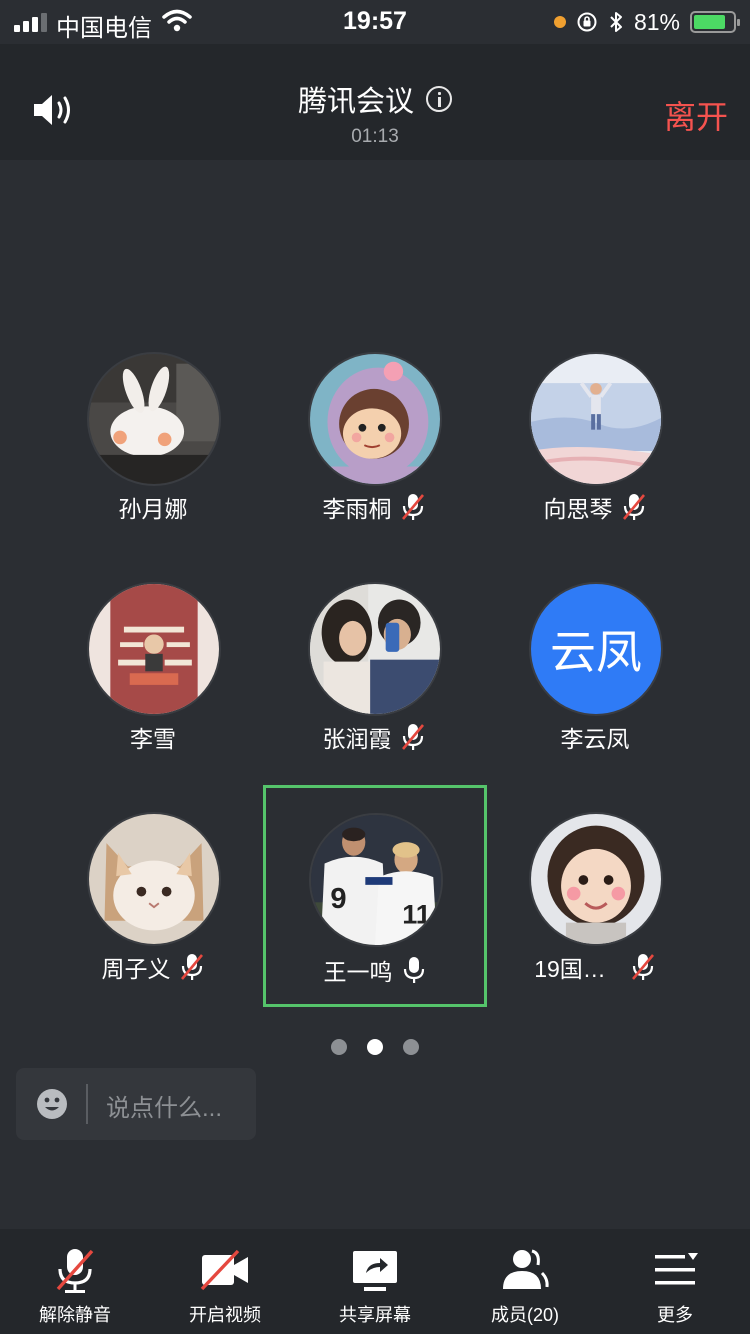 This screenshot has height=1334, width=750. I want to click on page-dot-current, so click(375, 1047).